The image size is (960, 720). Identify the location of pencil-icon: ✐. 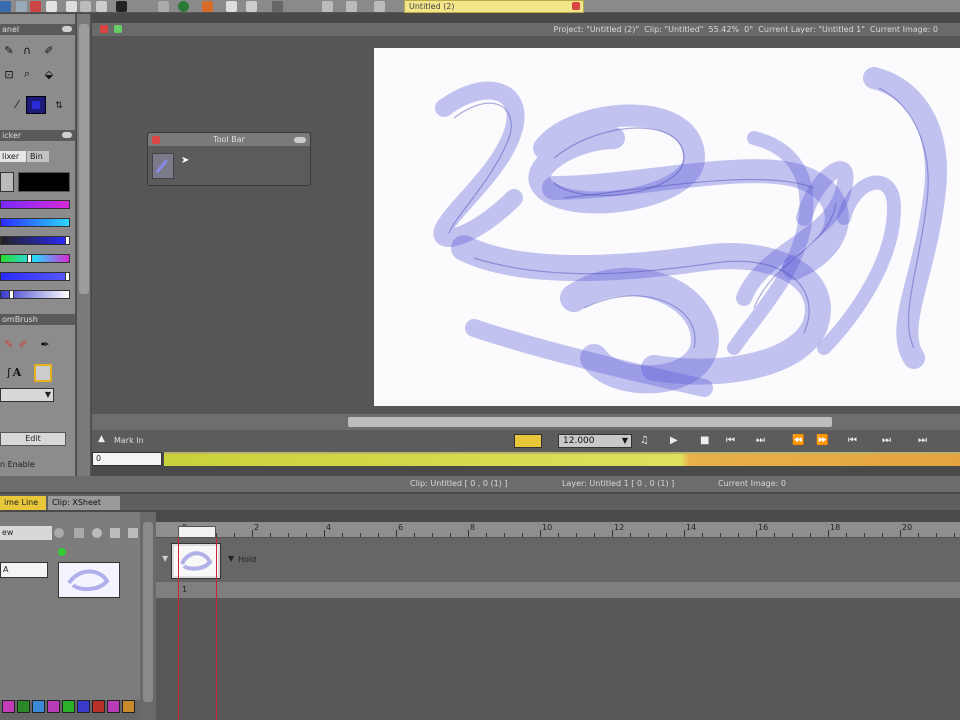
(49, 50).